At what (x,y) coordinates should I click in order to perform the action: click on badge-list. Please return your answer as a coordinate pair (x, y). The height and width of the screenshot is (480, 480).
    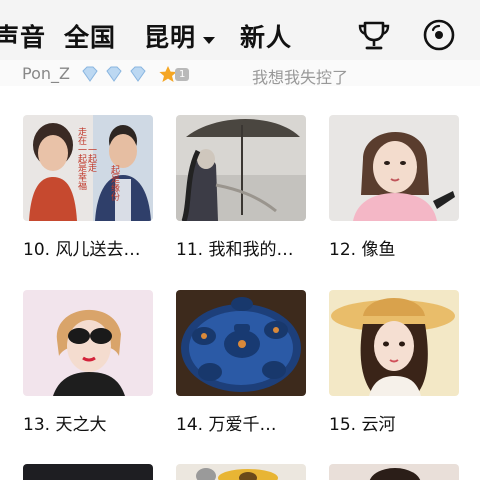
    Looking at the image, I should click on (114, 74).